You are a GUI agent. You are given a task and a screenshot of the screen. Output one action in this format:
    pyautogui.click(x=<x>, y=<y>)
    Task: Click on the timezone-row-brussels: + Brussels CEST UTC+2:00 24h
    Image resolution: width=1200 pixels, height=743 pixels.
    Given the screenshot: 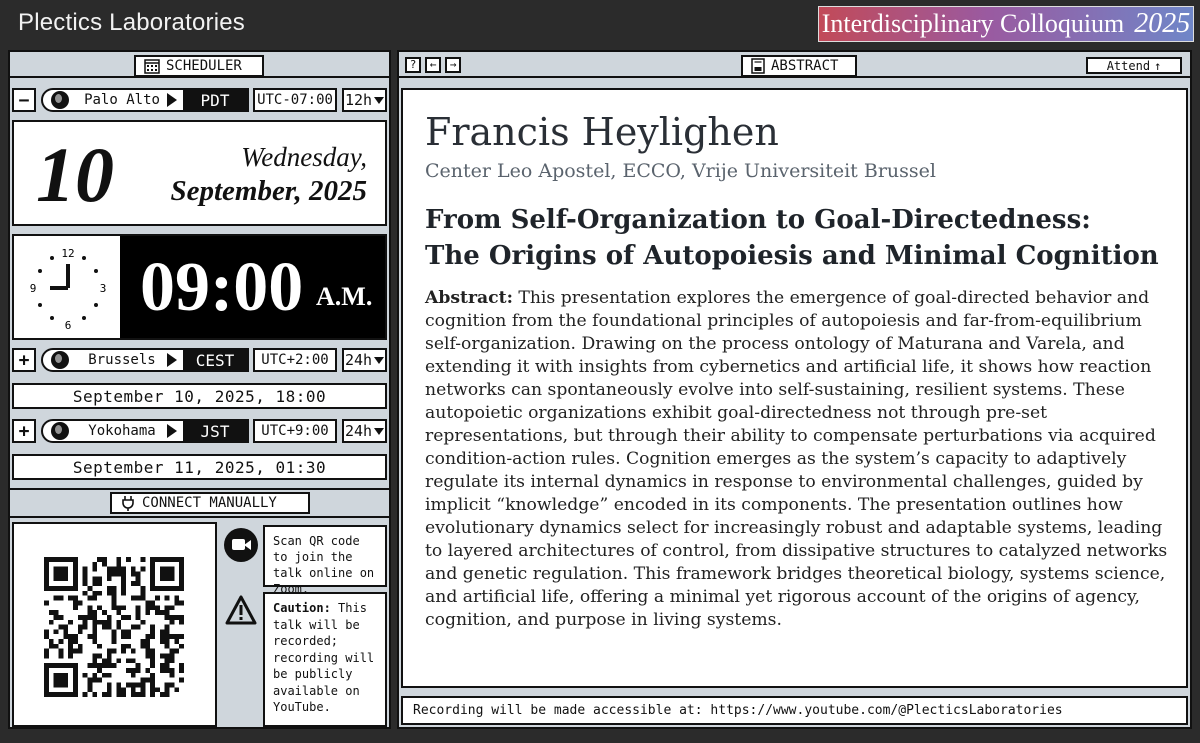 What is the action you would take?
    pyautogui.click(x=199, y=361)
    